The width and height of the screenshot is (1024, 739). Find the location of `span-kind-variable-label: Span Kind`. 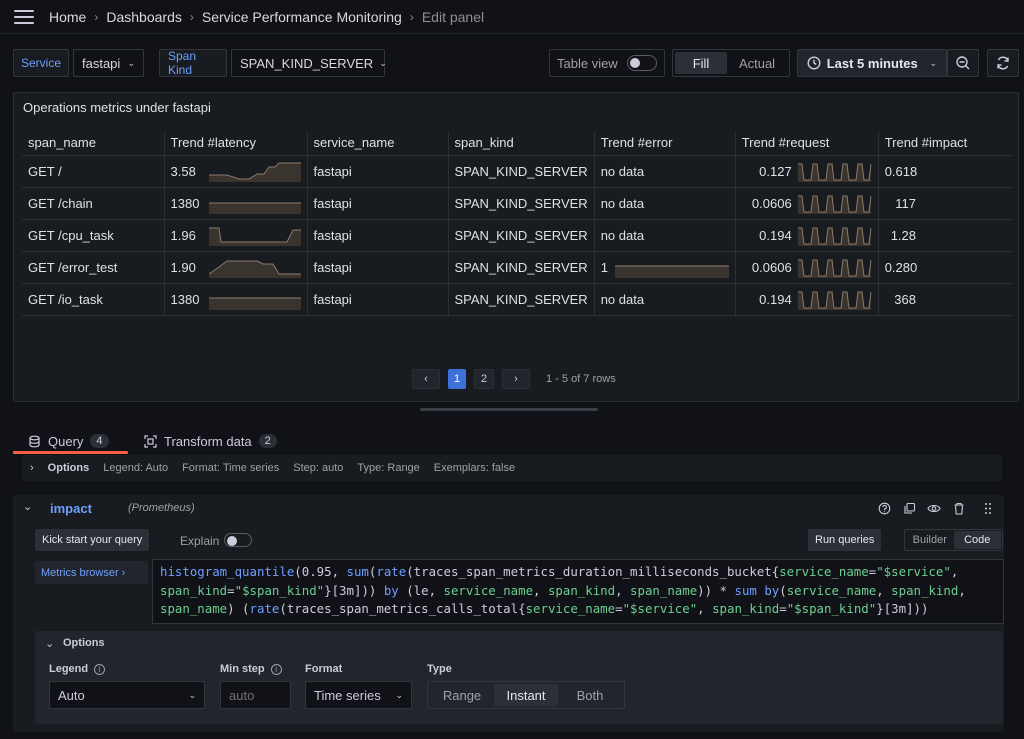

span-kind-variable-label: Span Kind is located at coordinates (193, 63).